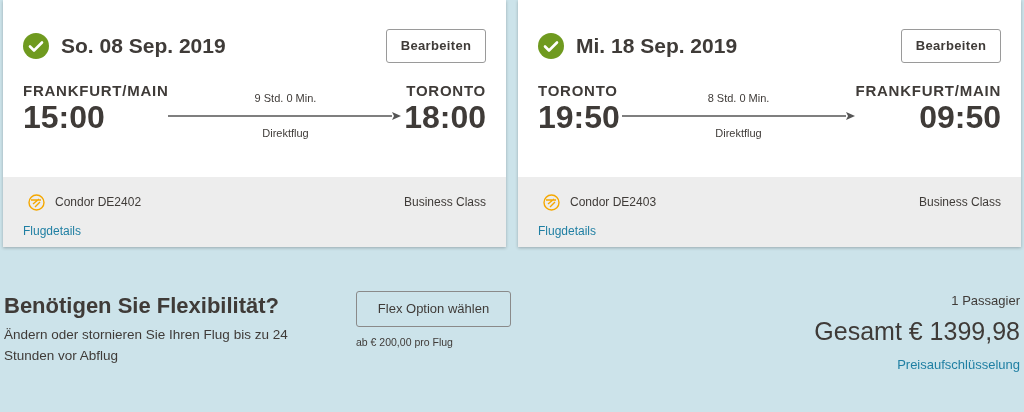  Describe the element at coordinates (445, 117) in the screenshot. I see `arrival-time: 18:00` at that location.